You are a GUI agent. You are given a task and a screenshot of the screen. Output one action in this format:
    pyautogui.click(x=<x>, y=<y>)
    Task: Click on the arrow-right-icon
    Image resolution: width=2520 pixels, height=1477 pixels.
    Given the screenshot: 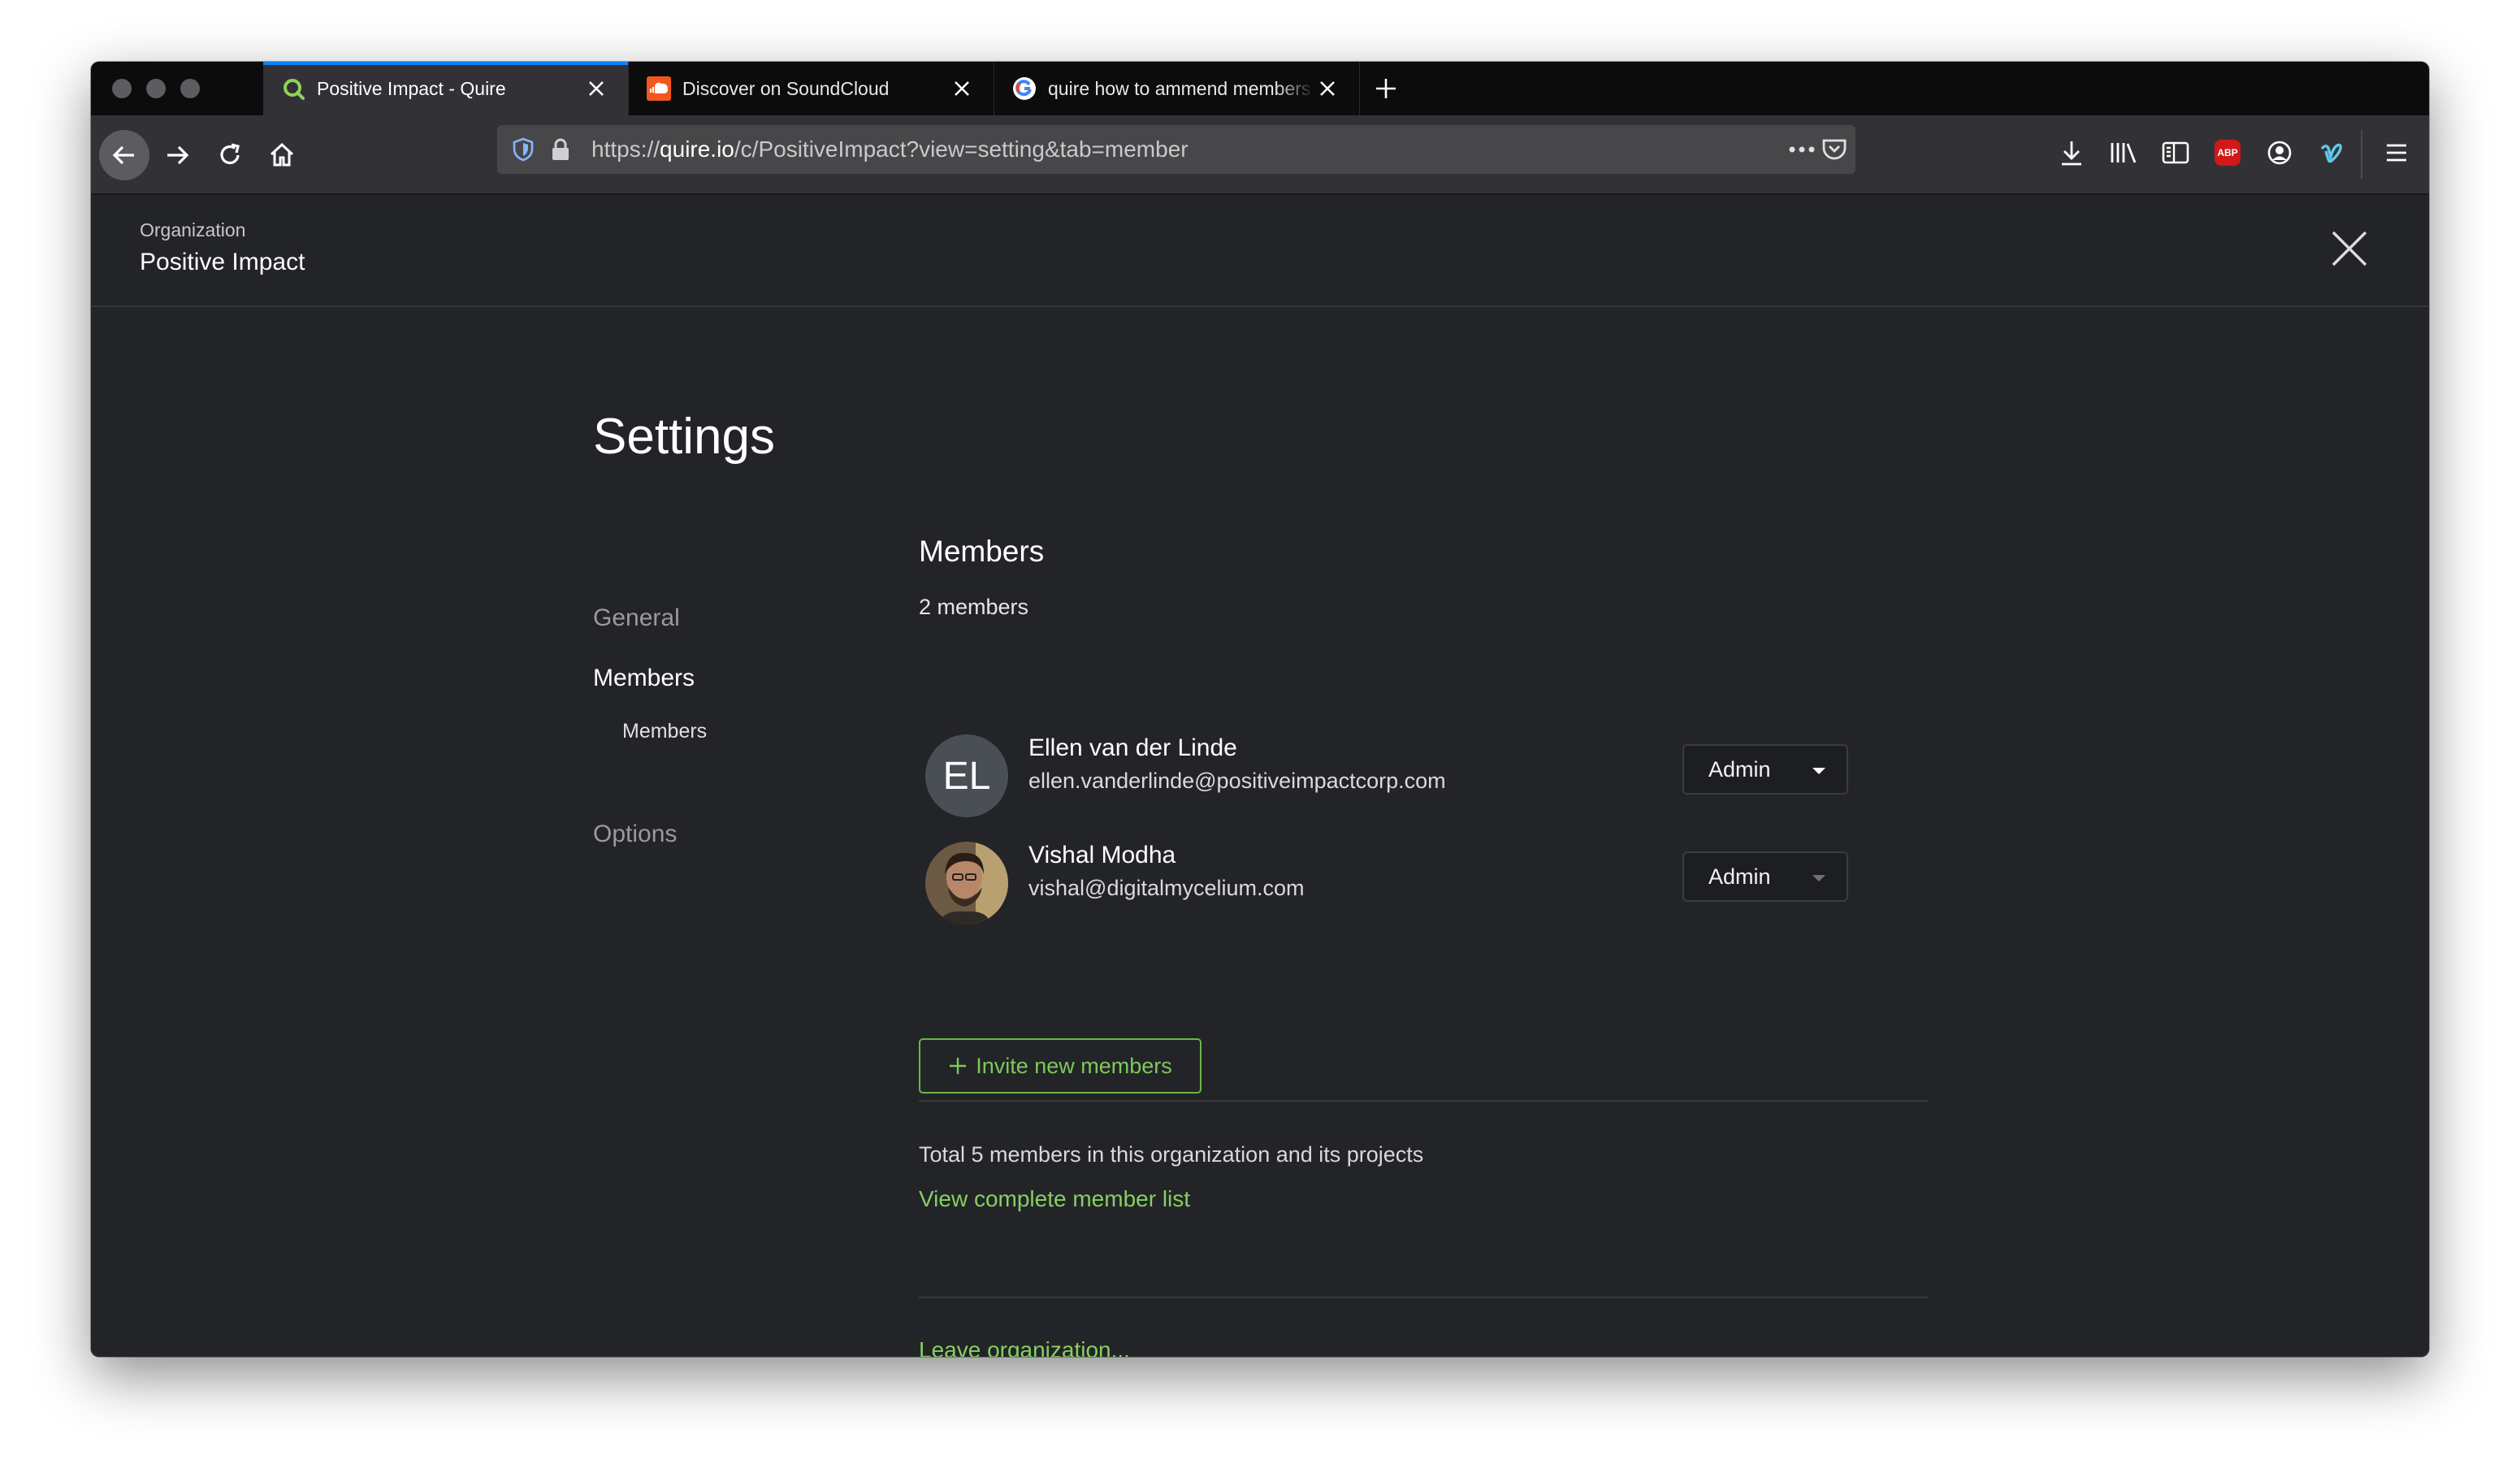 What is the action you would take?
    pyautogui.click(x=178, y=155)
    